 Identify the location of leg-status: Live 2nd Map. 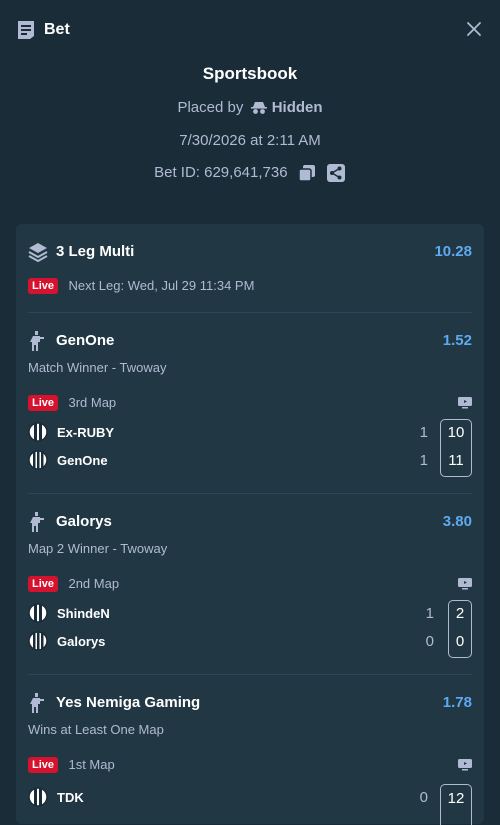
(250, 584).